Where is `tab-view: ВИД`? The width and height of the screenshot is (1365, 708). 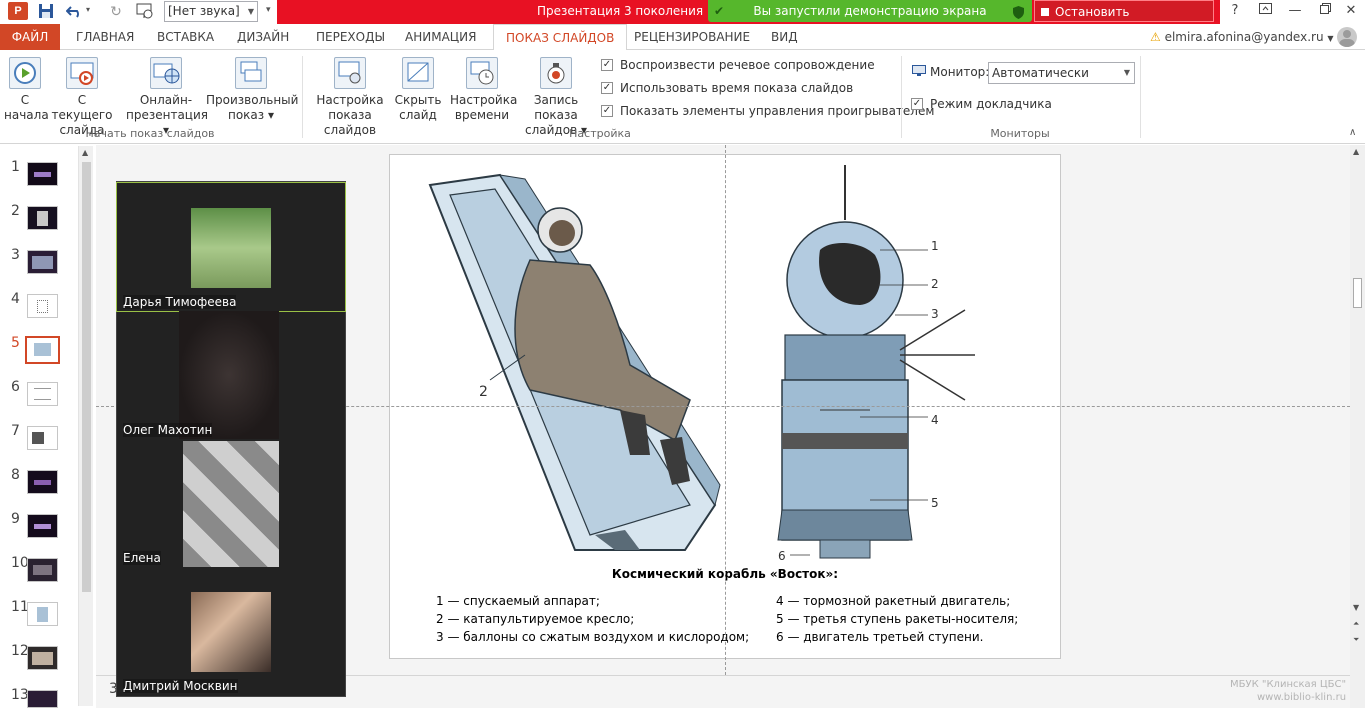 tab-view: ВИД is located at coordinates (784, 37).